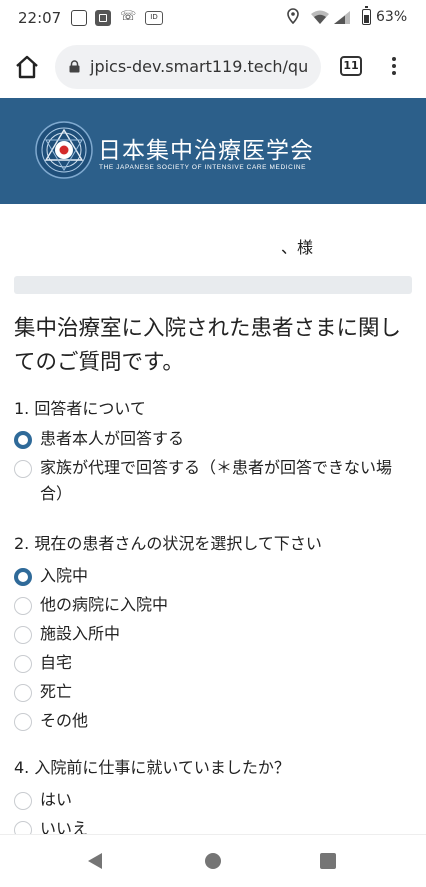 The image size is (426, 887). What do you see at coordinates (394, 67) in the screenshot?
I see `more-menu-icon` at bounding box center [394, 67].